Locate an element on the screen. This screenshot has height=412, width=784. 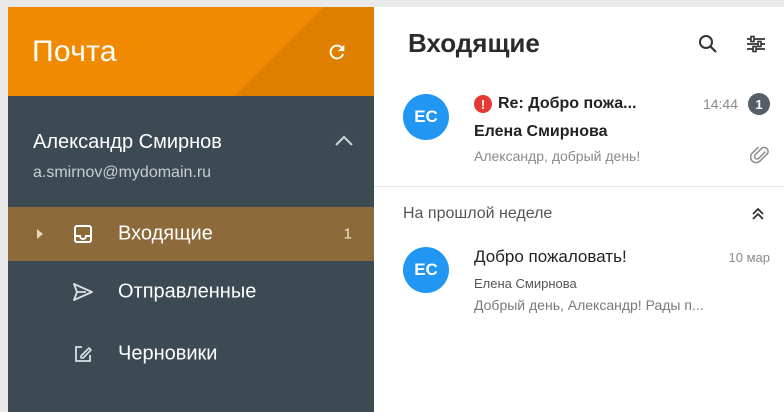
message-subject: Добро пожаловать! is located at coordinates (550, 256).